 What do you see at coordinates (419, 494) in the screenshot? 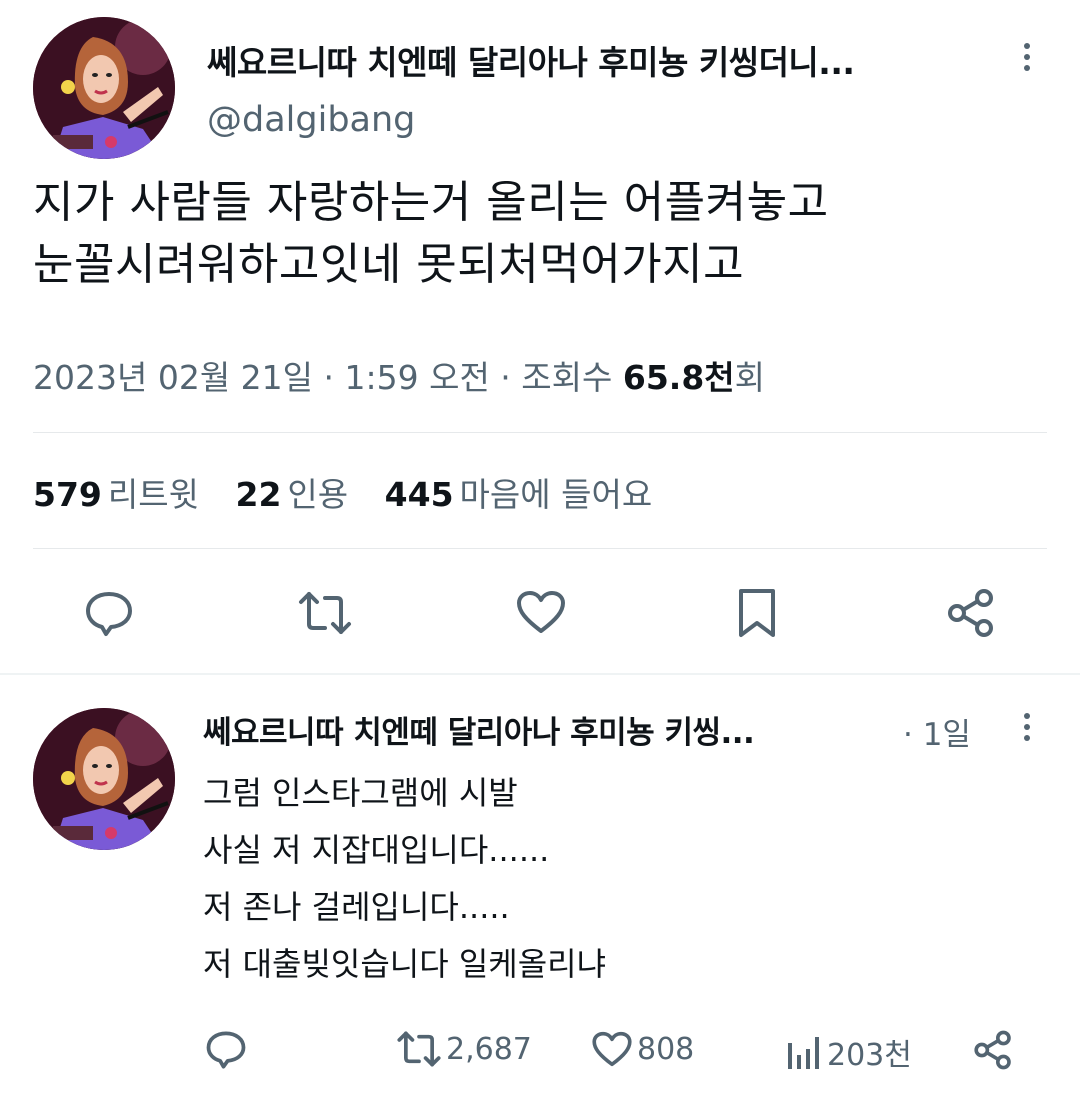
I see `likes-count: 445` at bounding box center [419, 494].